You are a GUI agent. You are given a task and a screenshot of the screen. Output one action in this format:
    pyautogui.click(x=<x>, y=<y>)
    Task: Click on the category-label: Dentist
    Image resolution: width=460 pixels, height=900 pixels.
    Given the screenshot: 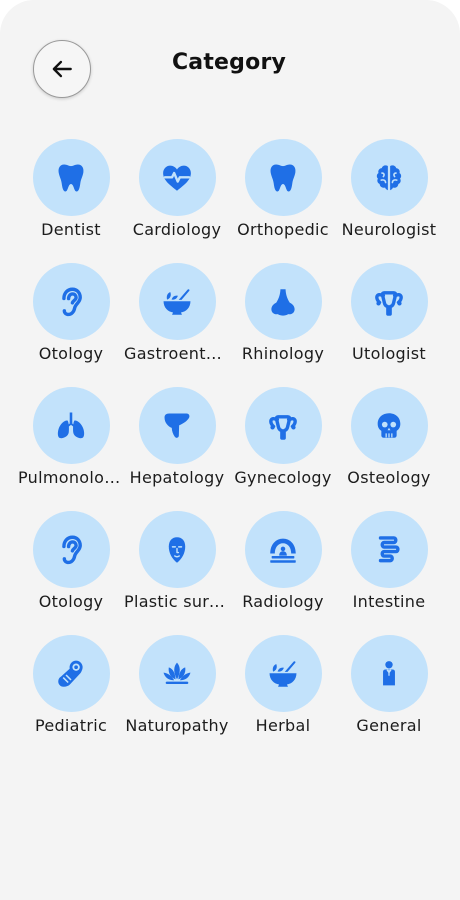 What is the action you would take?
    pyautogui.click(x=71, y=229)
    